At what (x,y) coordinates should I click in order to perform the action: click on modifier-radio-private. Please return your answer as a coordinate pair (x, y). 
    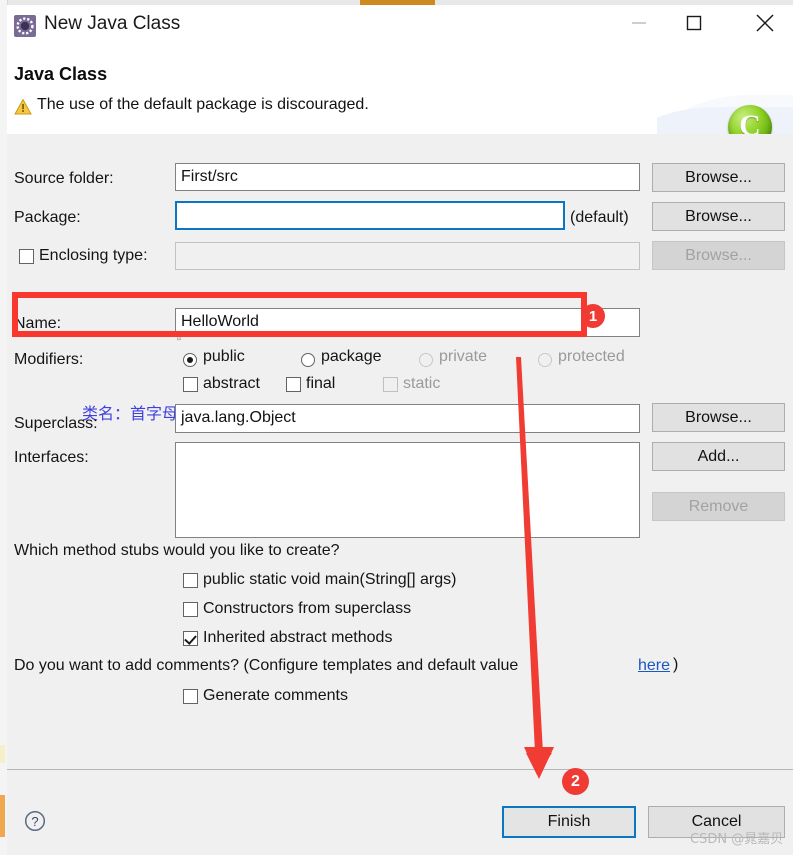
    Looking at the image, I should click on (426, 360).